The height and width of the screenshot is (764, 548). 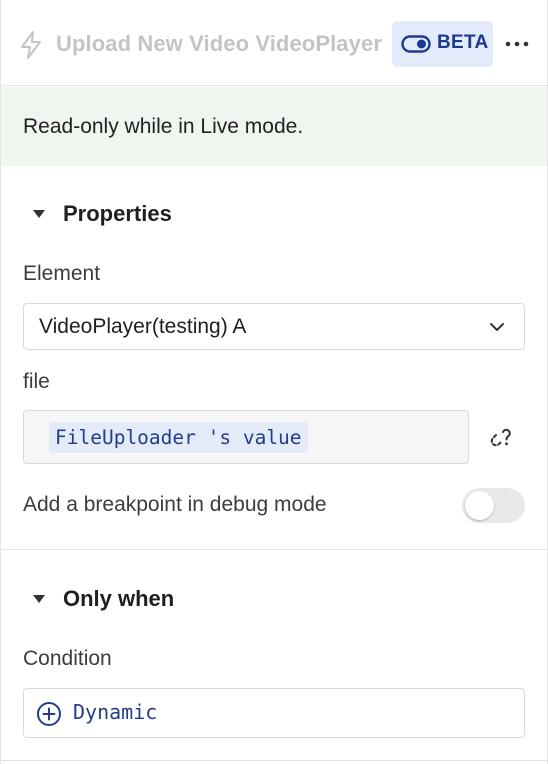 What do you see at coordinates (163, 126) in the screenshot?
I see `banner-text: Read-only while in Live mode.` at bounding box center [163, 126].